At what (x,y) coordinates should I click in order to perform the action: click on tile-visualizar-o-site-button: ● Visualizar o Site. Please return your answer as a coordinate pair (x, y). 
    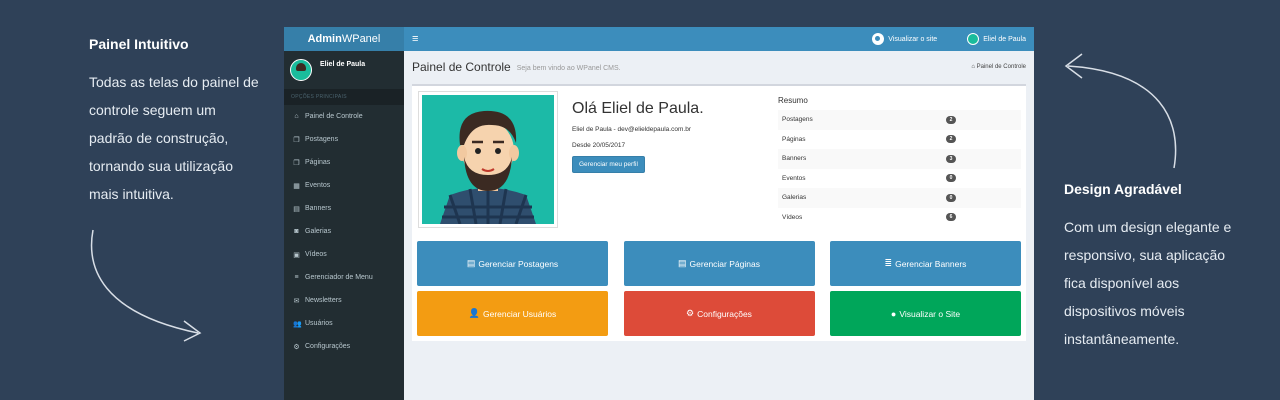
    Looking at the image, I should click on (925, 313).